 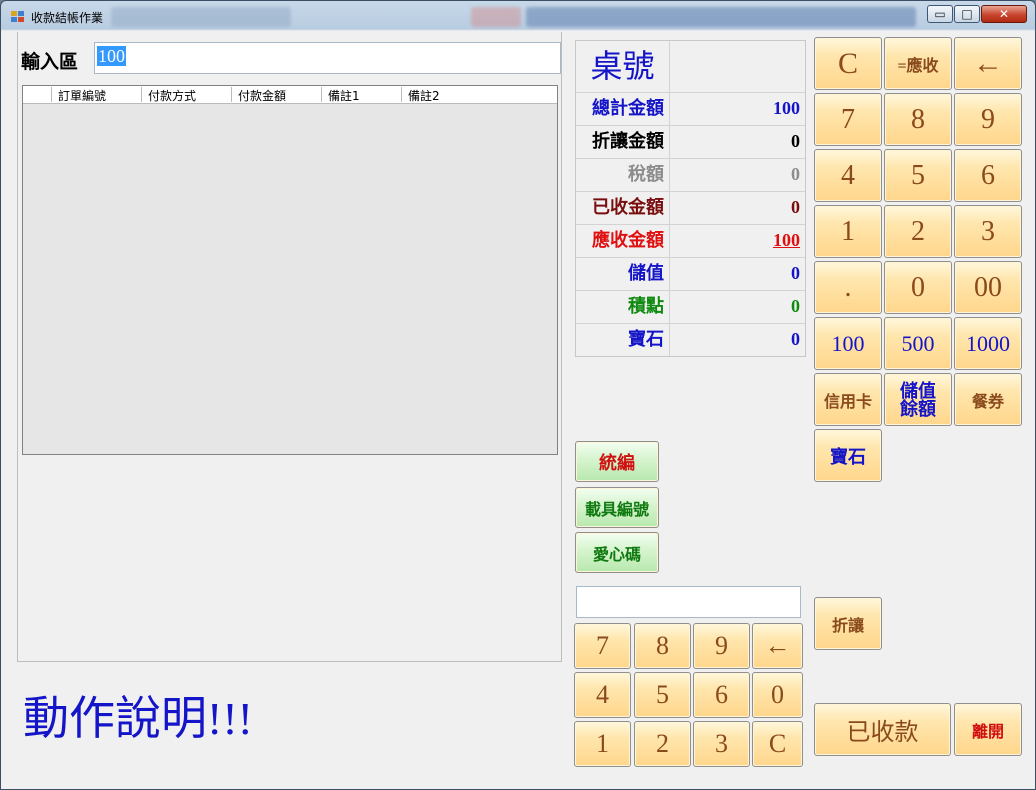 I want to click on discount-button: 折讓, so click(x=848, y=623).